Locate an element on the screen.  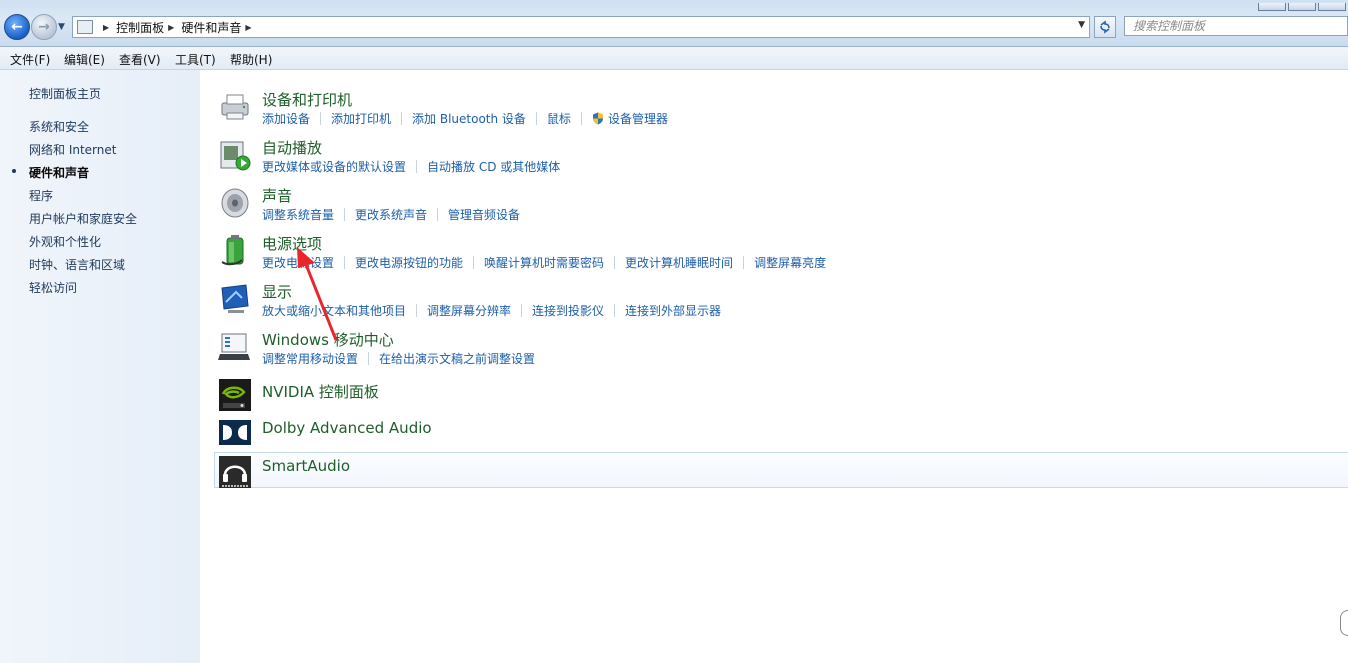
speaker-icon is located at coordinates (235, 203).